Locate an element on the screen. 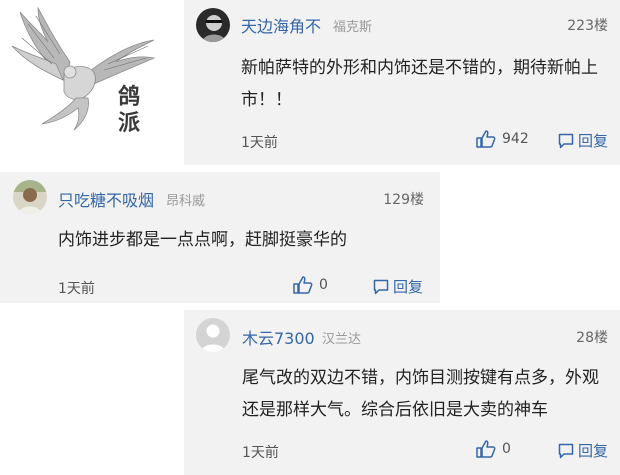  username: 只吃糖不吸烟 is located at coordinates (106, 199).